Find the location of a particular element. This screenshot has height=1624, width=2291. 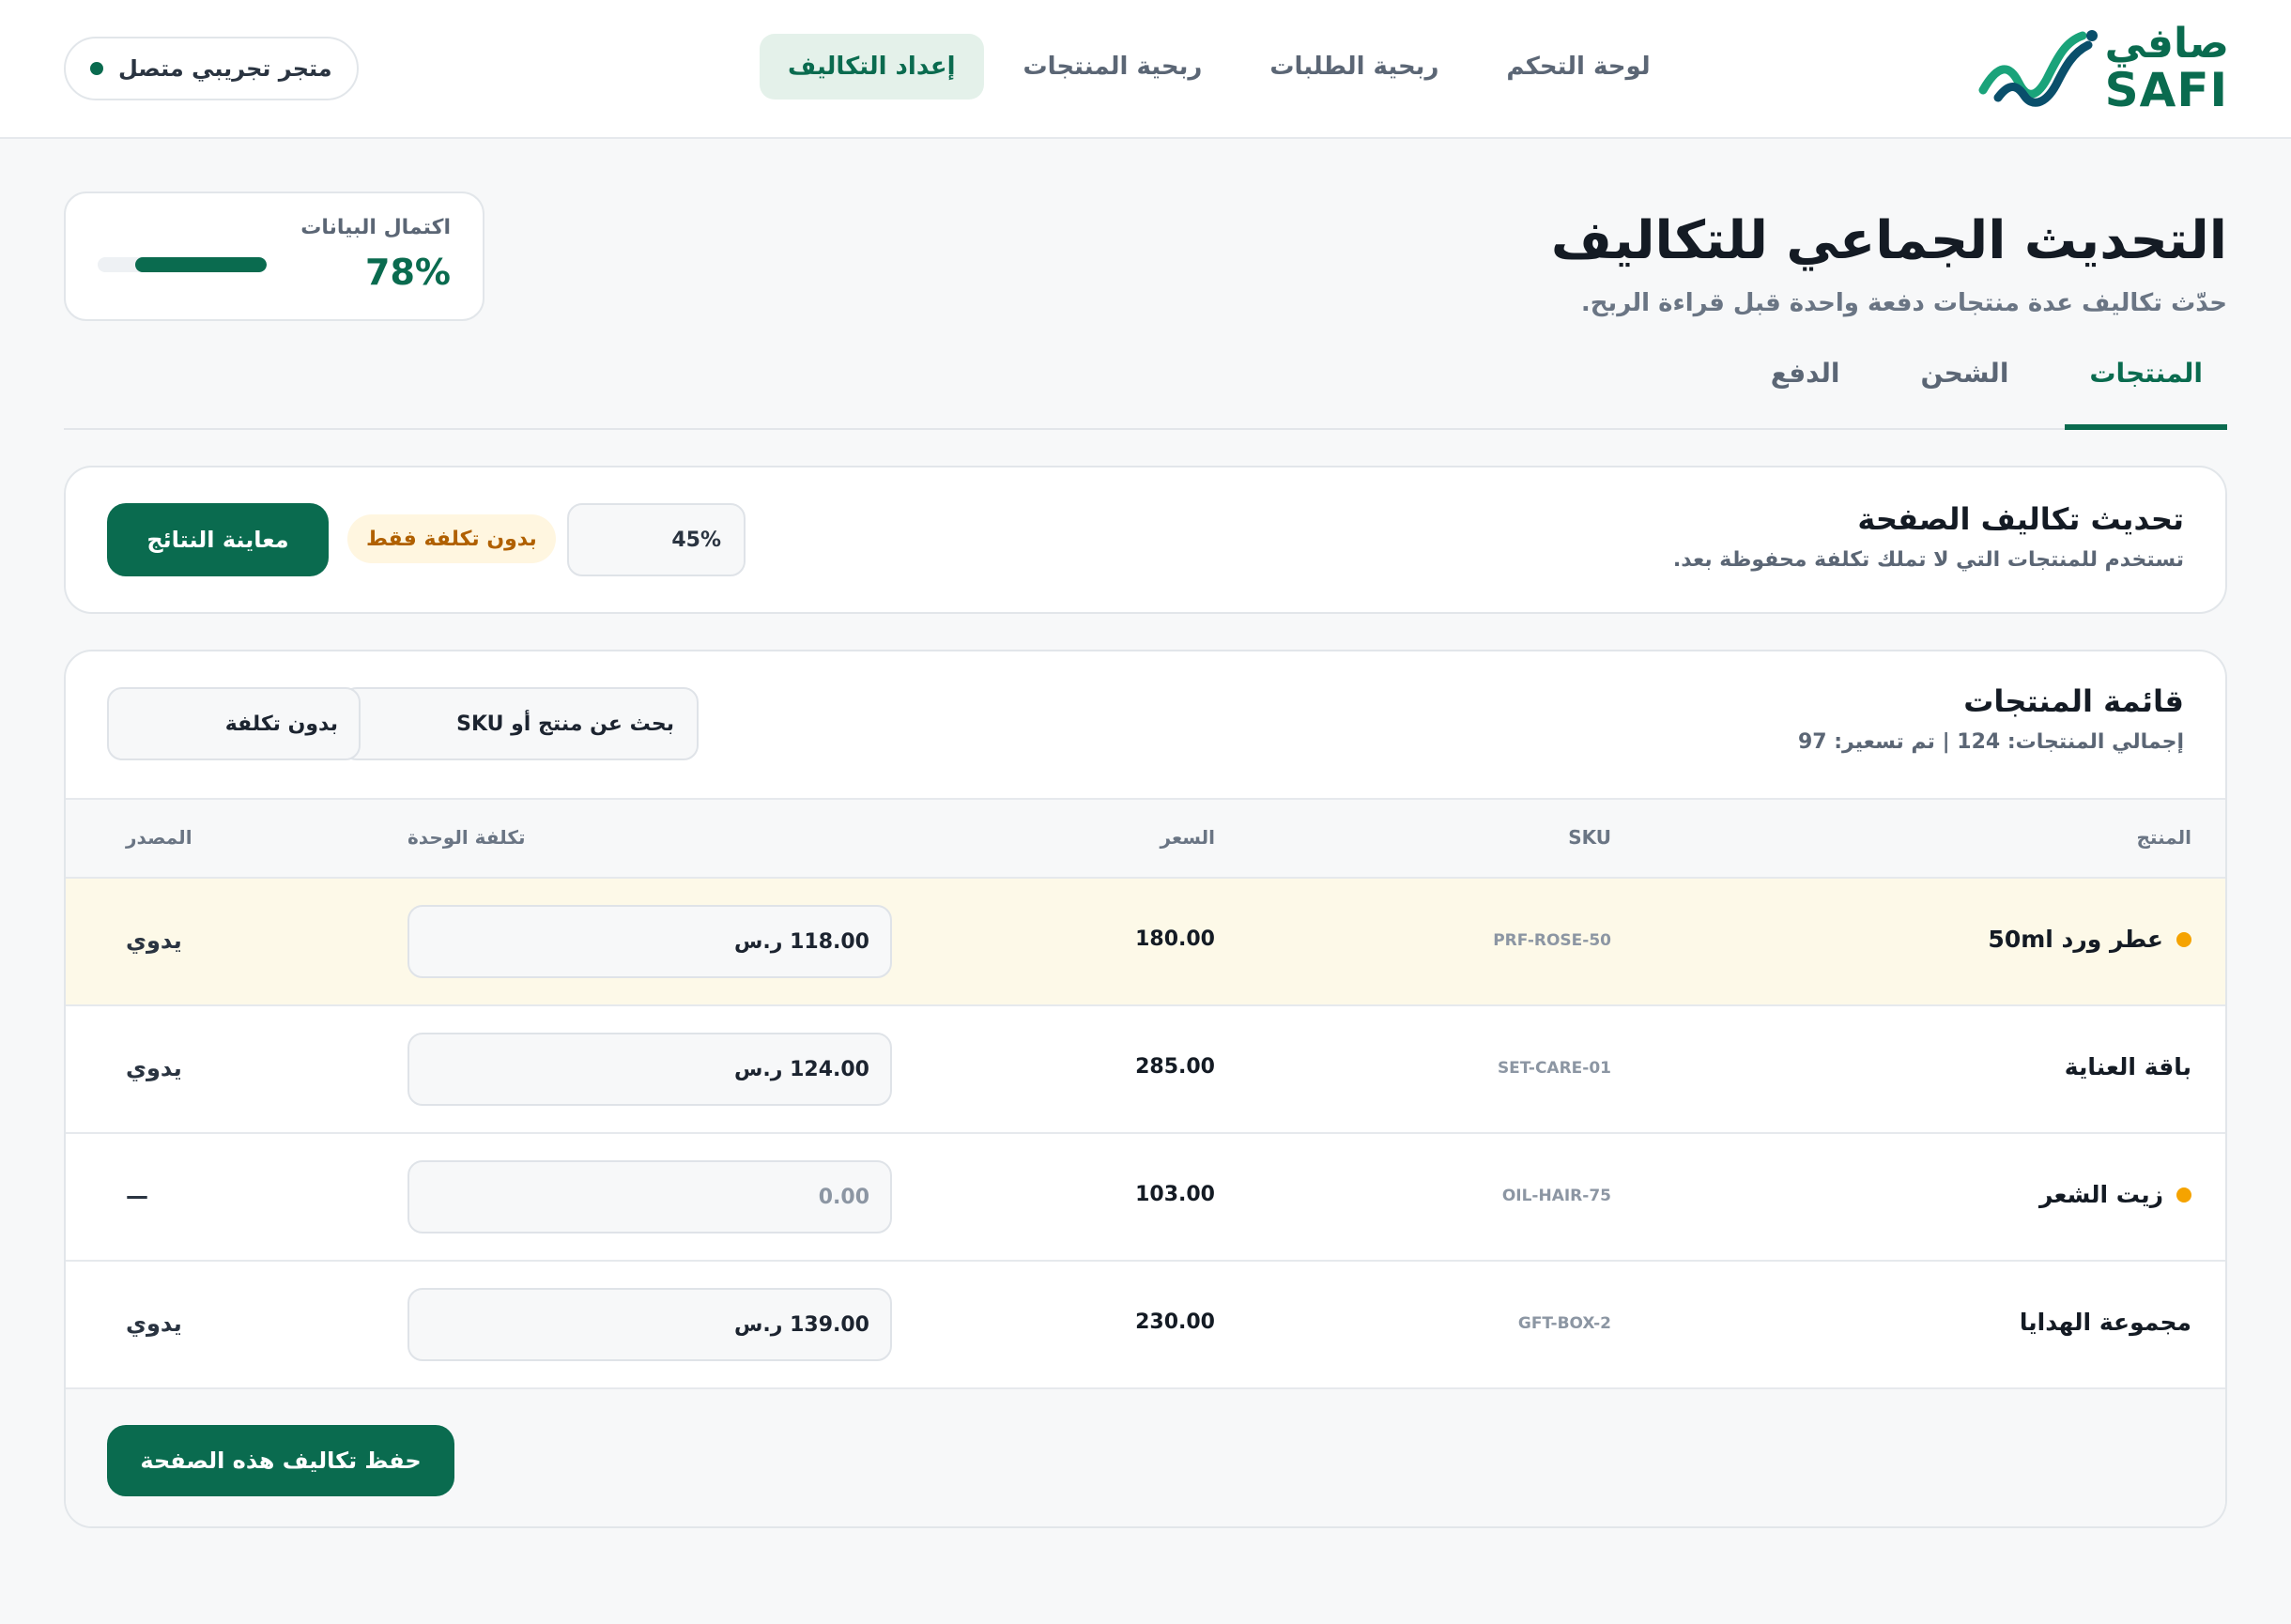

product-name-cell: زيت الشعر is located at coordinates (2115, 1194).